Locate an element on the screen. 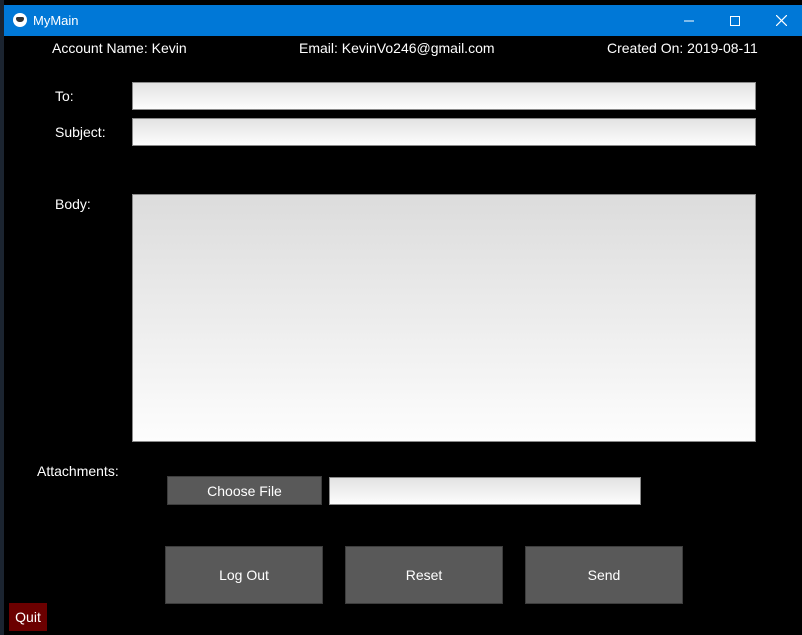 This screenshot has width=802, height=635. minimize-button is located at coordinates (689, 20).